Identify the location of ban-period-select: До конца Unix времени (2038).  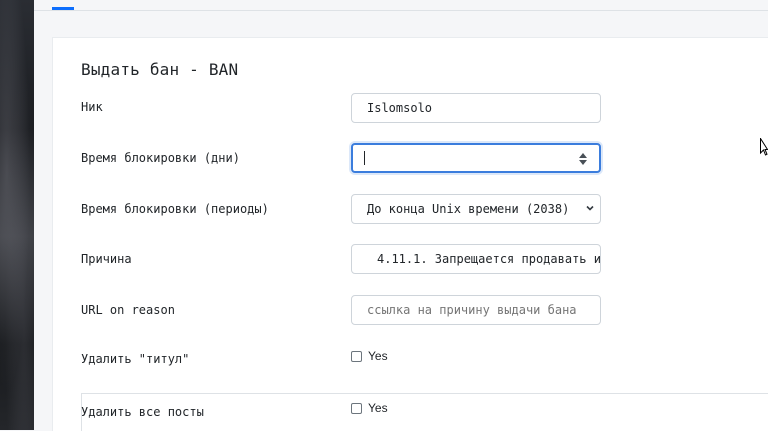
(476, 209).